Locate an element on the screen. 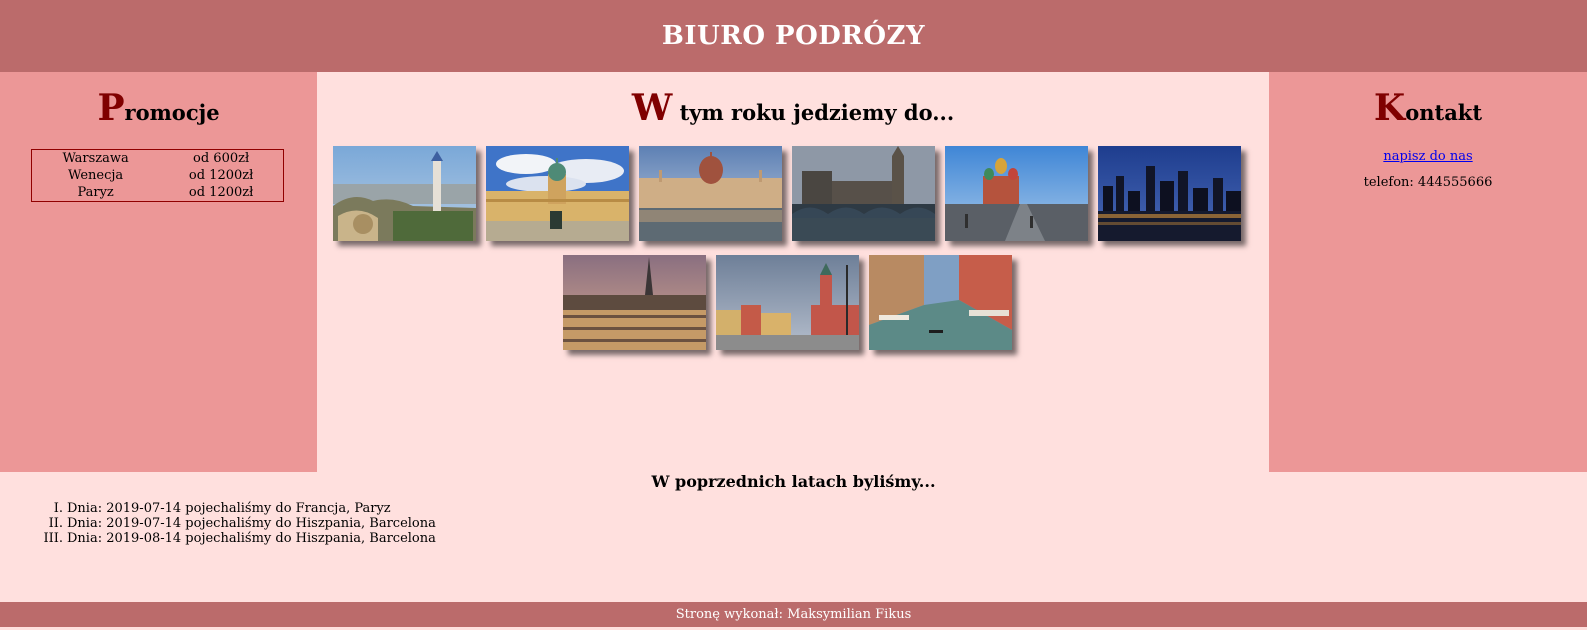  table-row: Warszawa od 600zł is located at coordinates (157, 158).